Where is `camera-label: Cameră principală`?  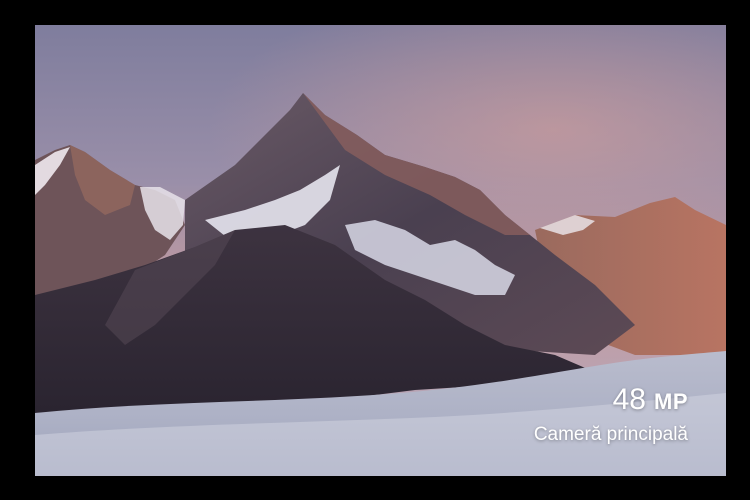
camera-label: Cameră principală is located at coordinates (610, 434).